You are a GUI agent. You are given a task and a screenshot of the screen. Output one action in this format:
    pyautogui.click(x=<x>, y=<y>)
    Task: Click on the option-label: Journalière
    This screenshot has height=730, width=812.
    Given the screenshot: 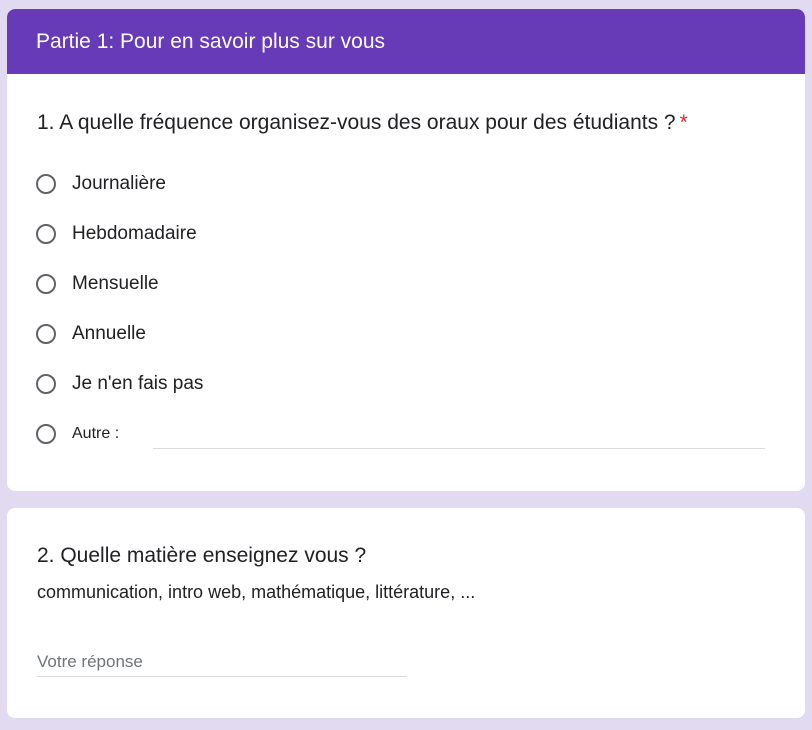 What is the action you would take?
    pyautogui.click(x=119, y=183)
    